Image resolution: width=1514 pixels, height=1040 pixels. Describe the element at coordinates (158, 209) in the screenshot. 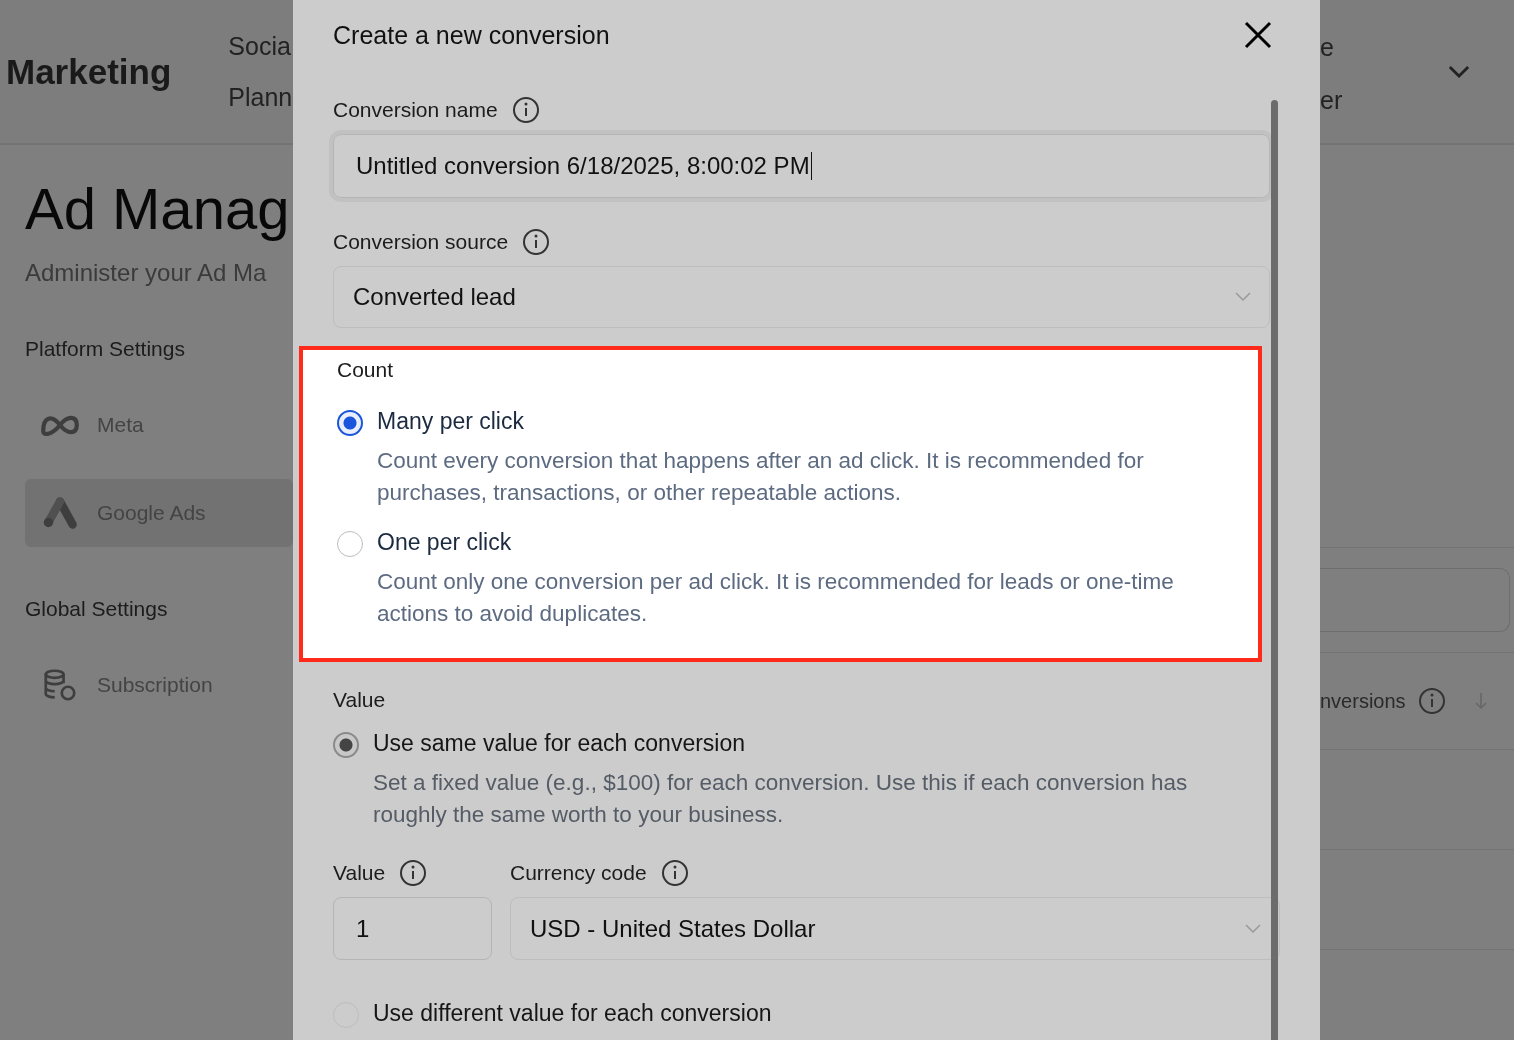

I see `page-title: Ad Manag` at that location.